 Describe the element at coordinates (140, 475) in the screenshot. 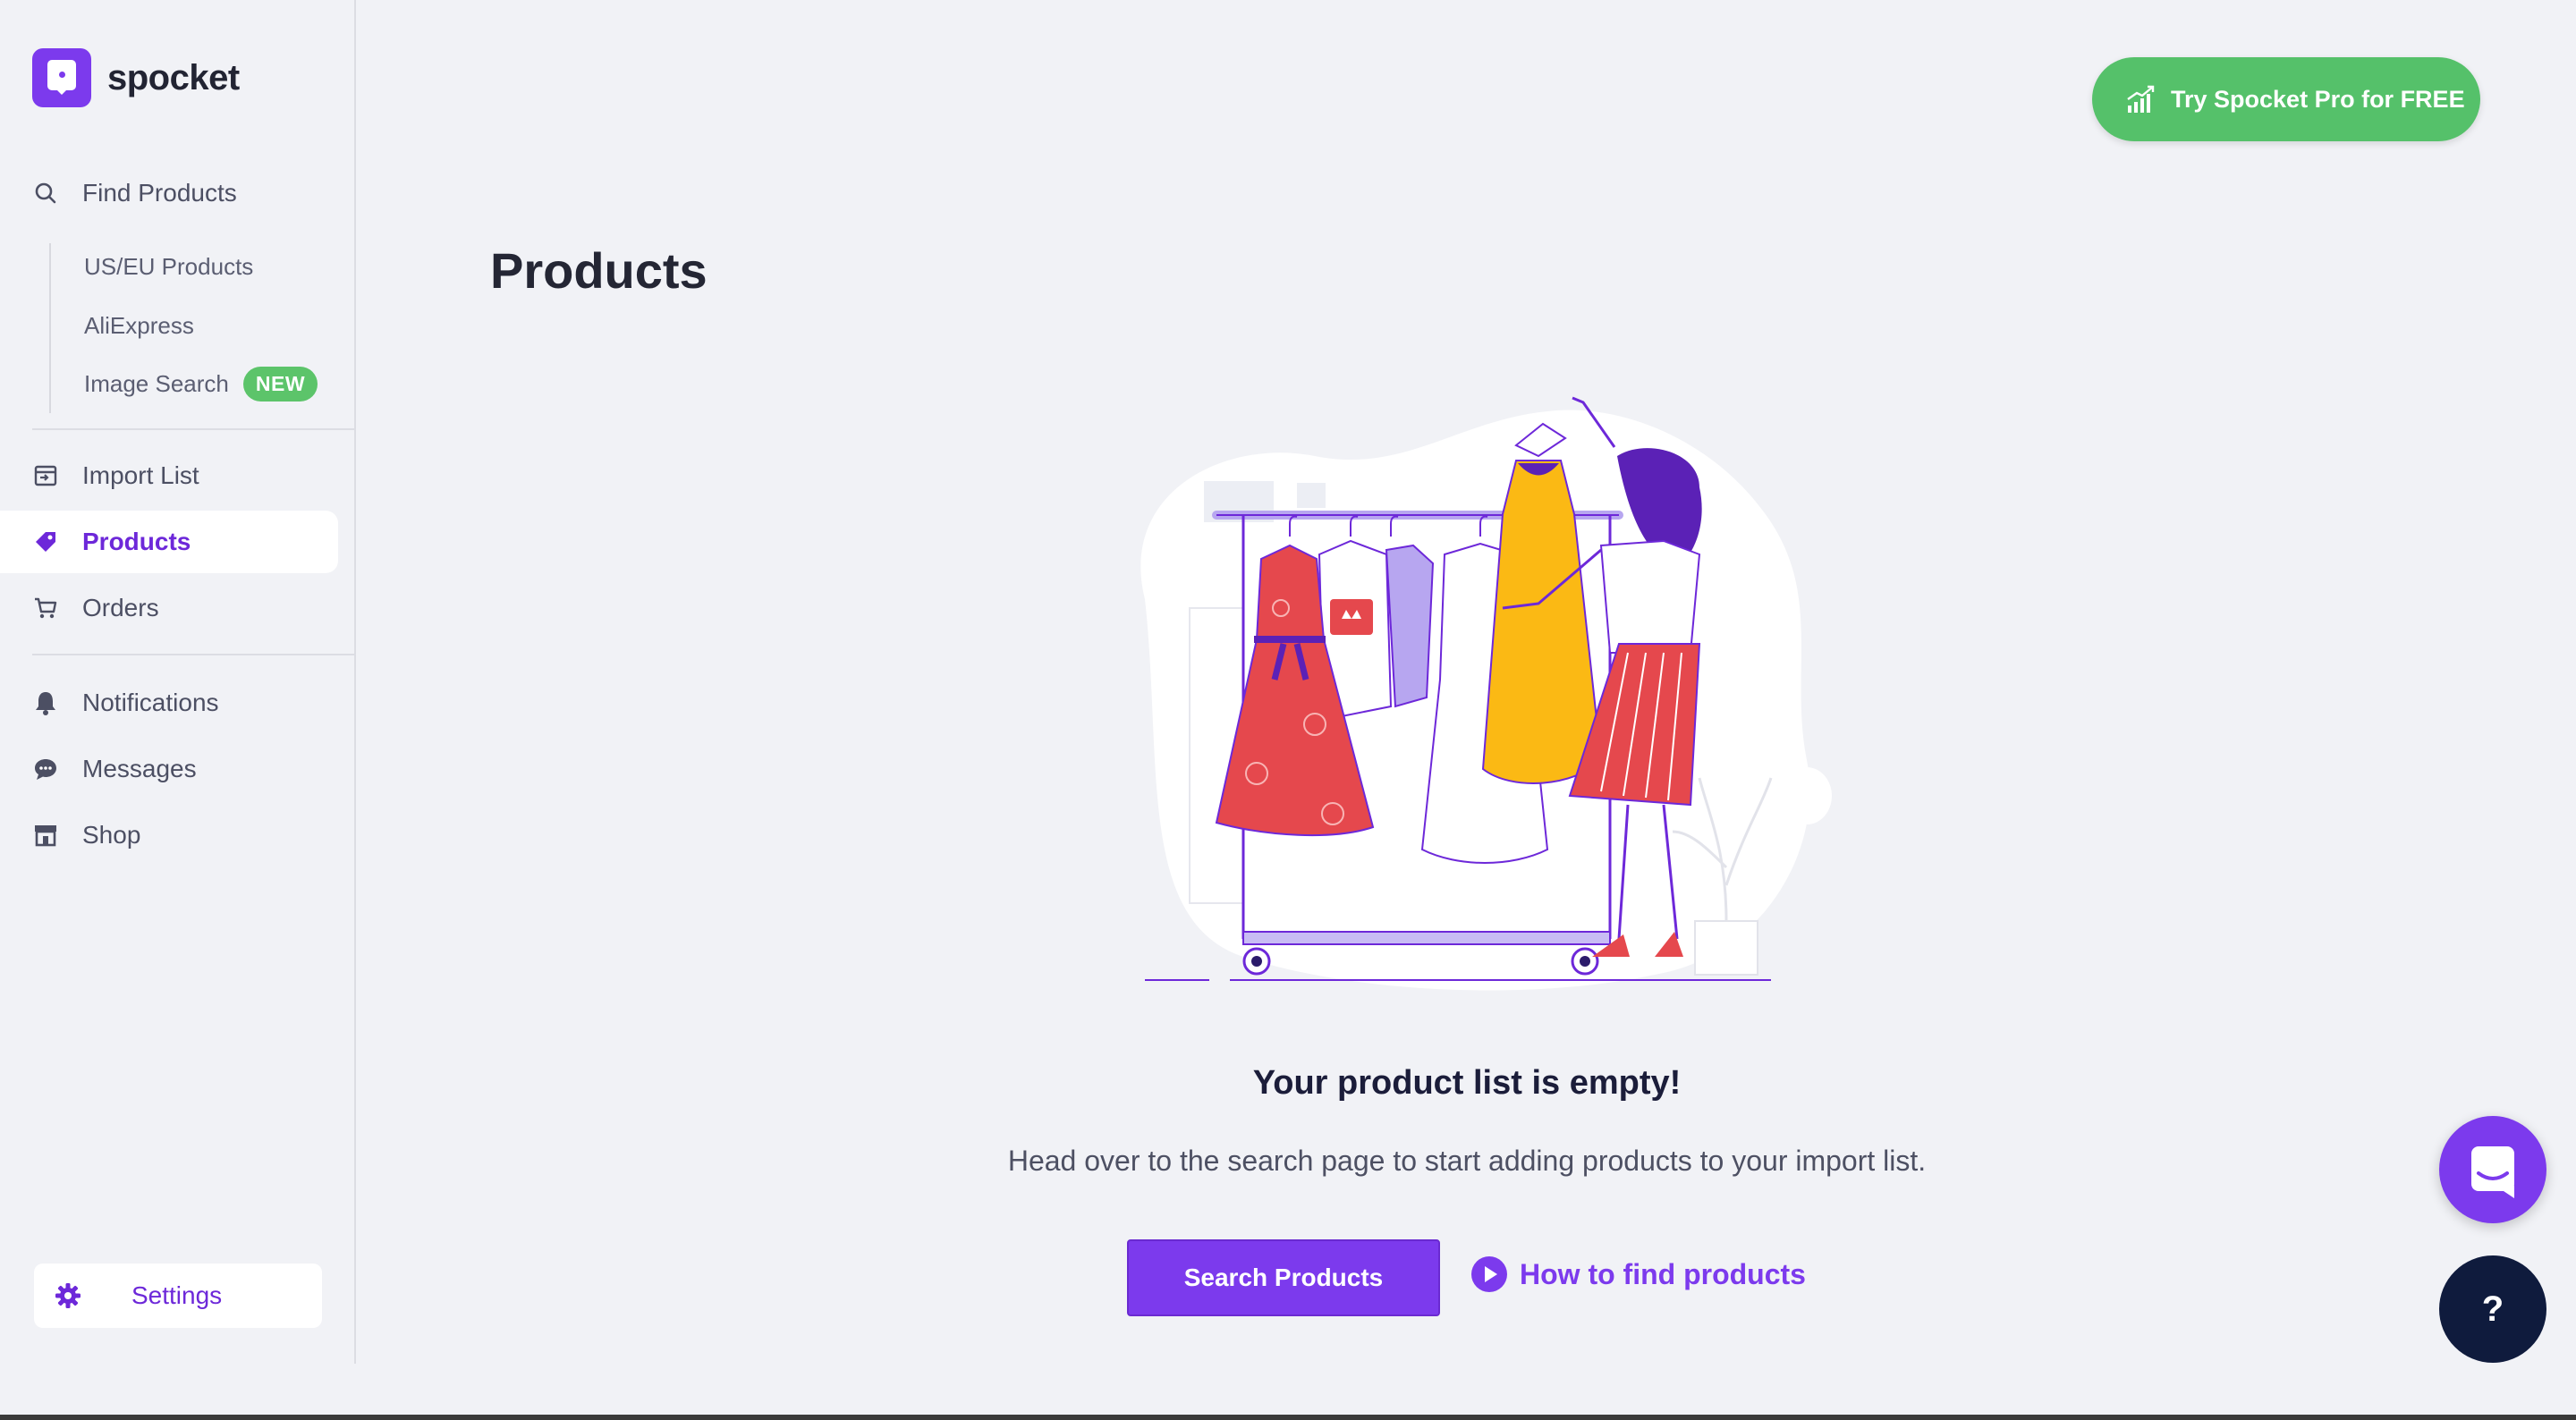

I see `sidebar-item-label: Import List` at that location.